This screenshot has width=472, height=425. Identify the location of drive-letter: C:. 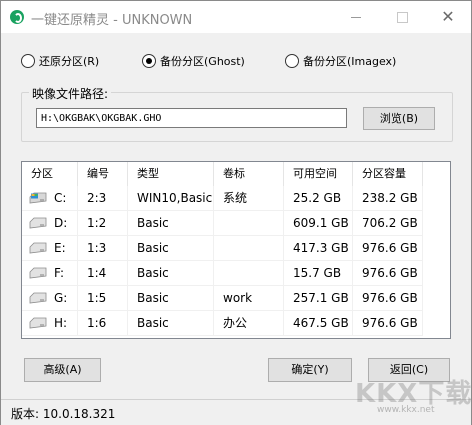
(60, 198).